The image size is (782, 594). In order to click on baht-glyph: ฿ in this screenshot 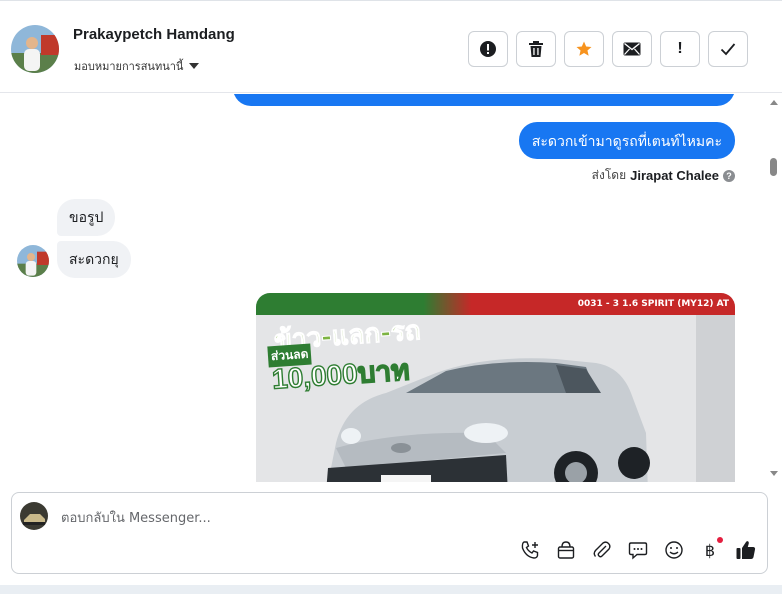, I will do `click(710, 550)`.